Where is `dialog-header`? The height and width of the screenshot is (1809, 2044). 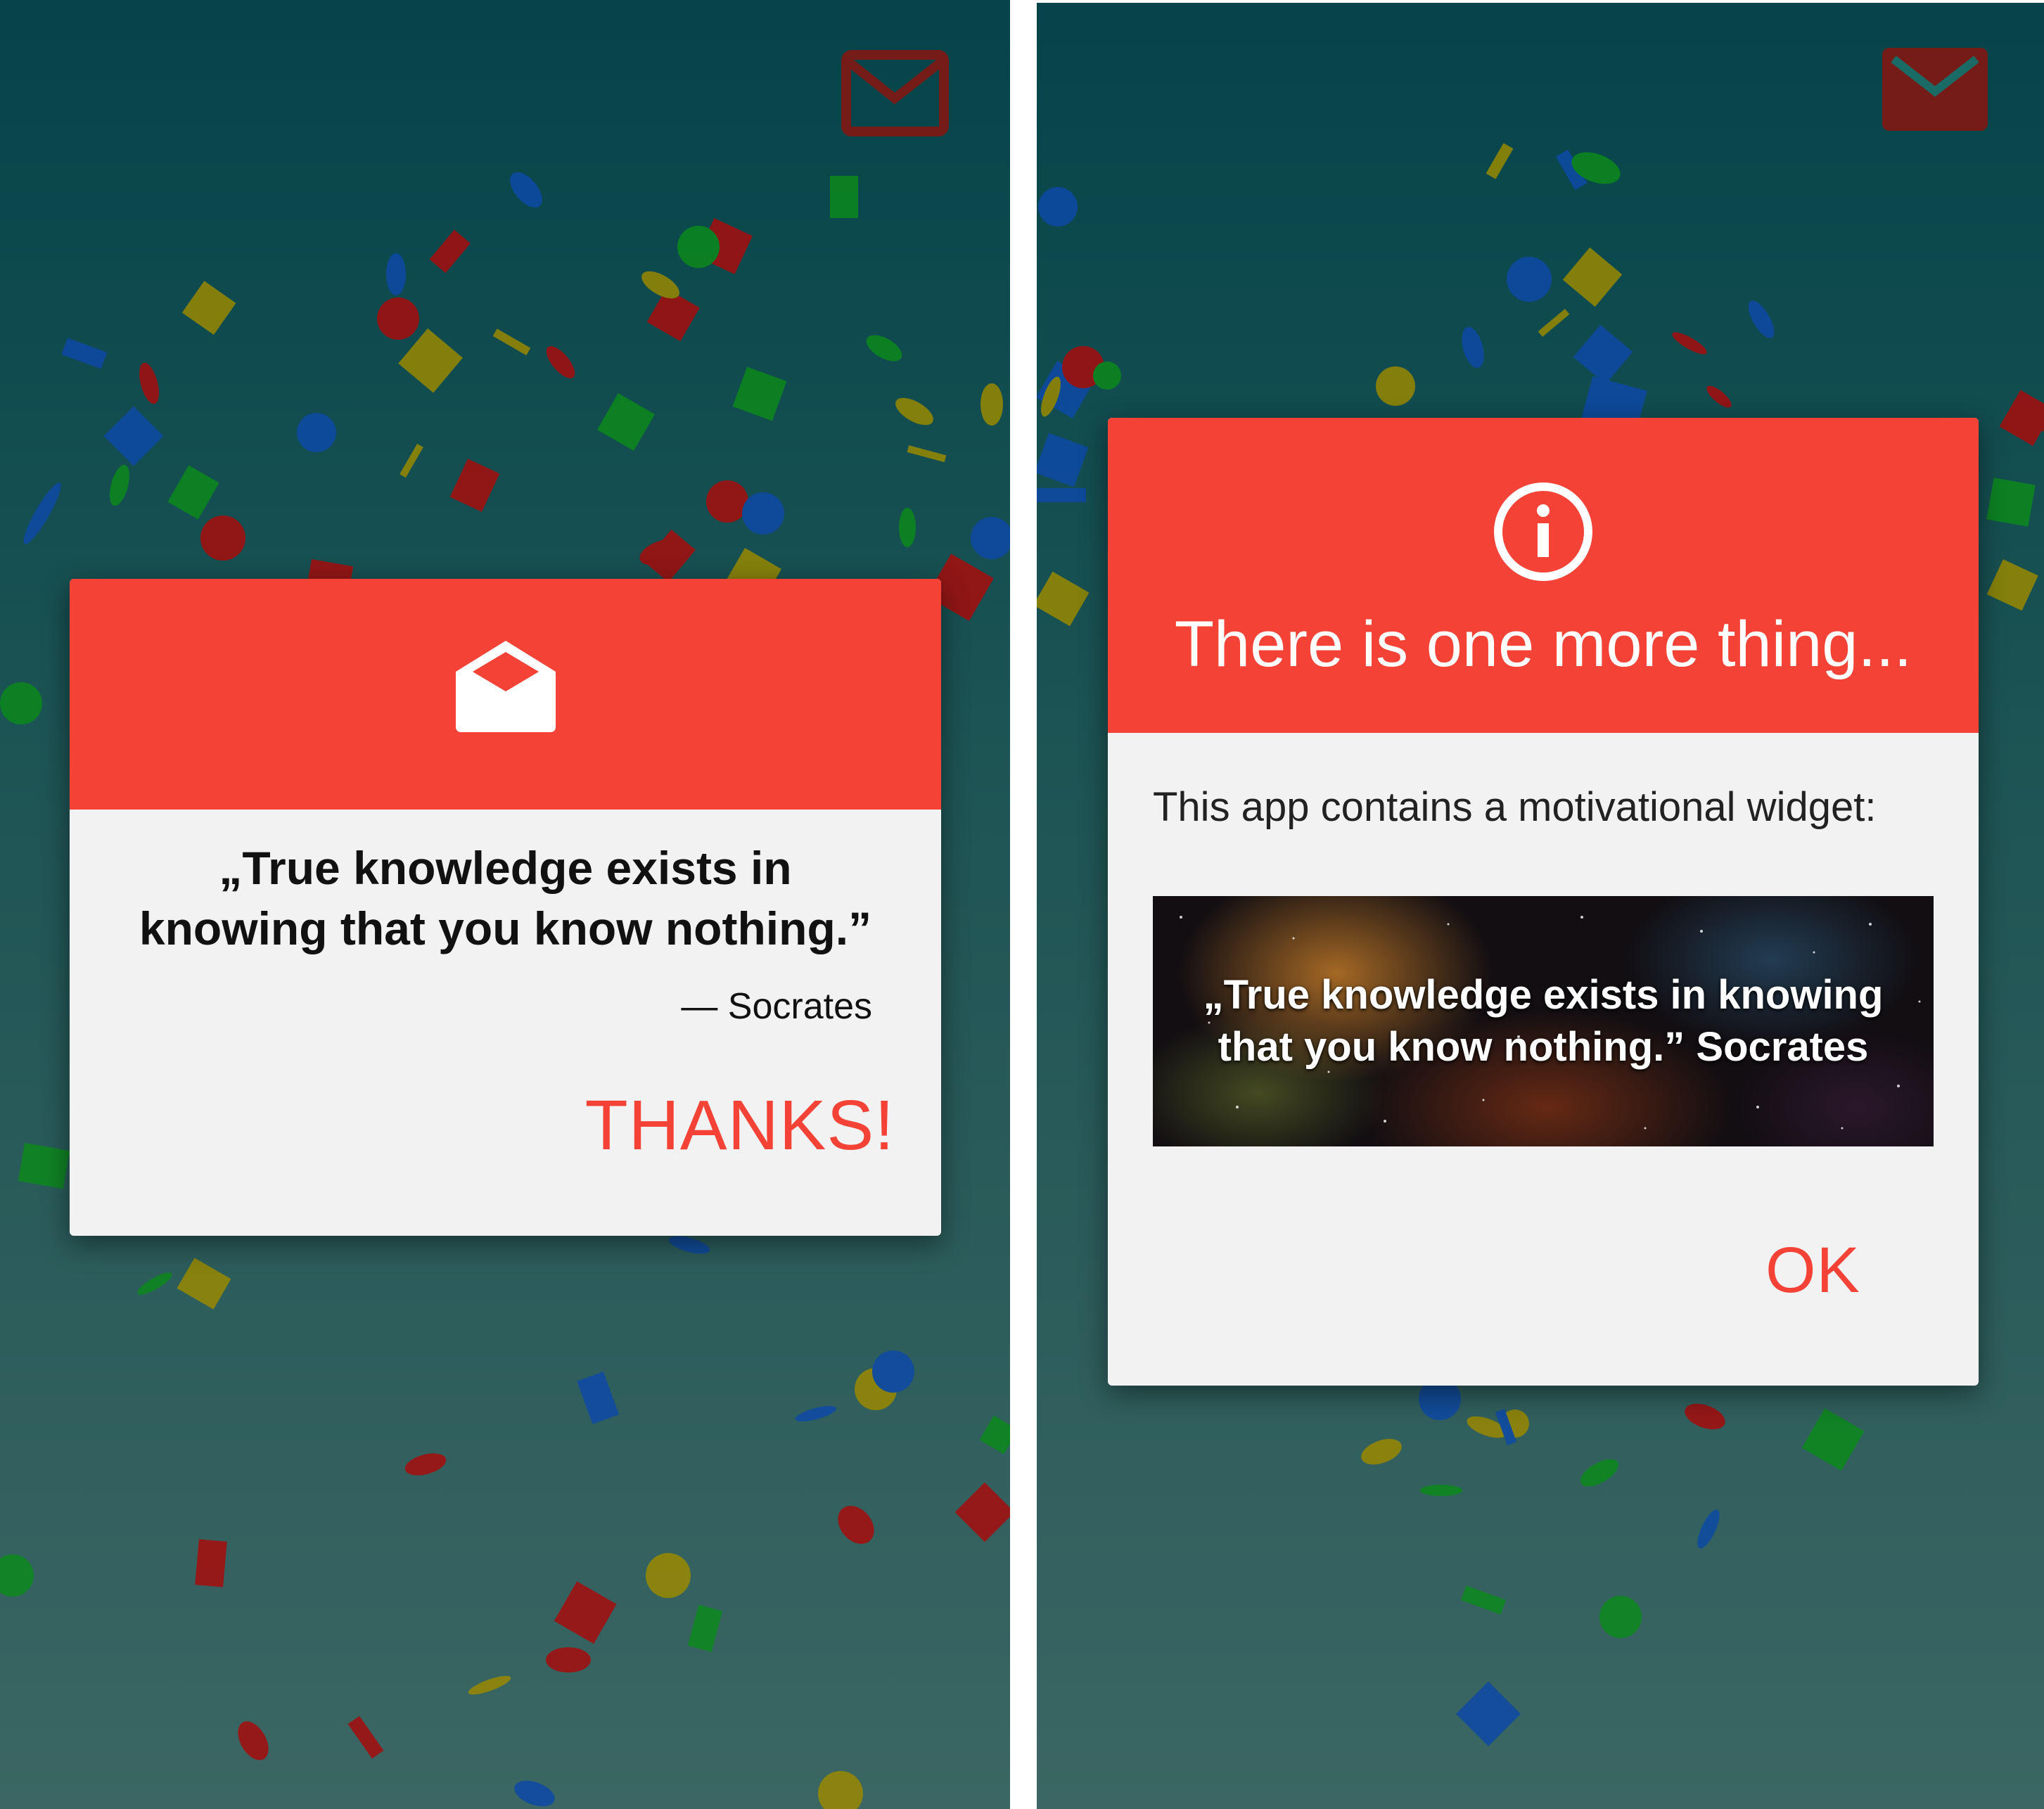 dialog-header is located at coordinates (505, 694).